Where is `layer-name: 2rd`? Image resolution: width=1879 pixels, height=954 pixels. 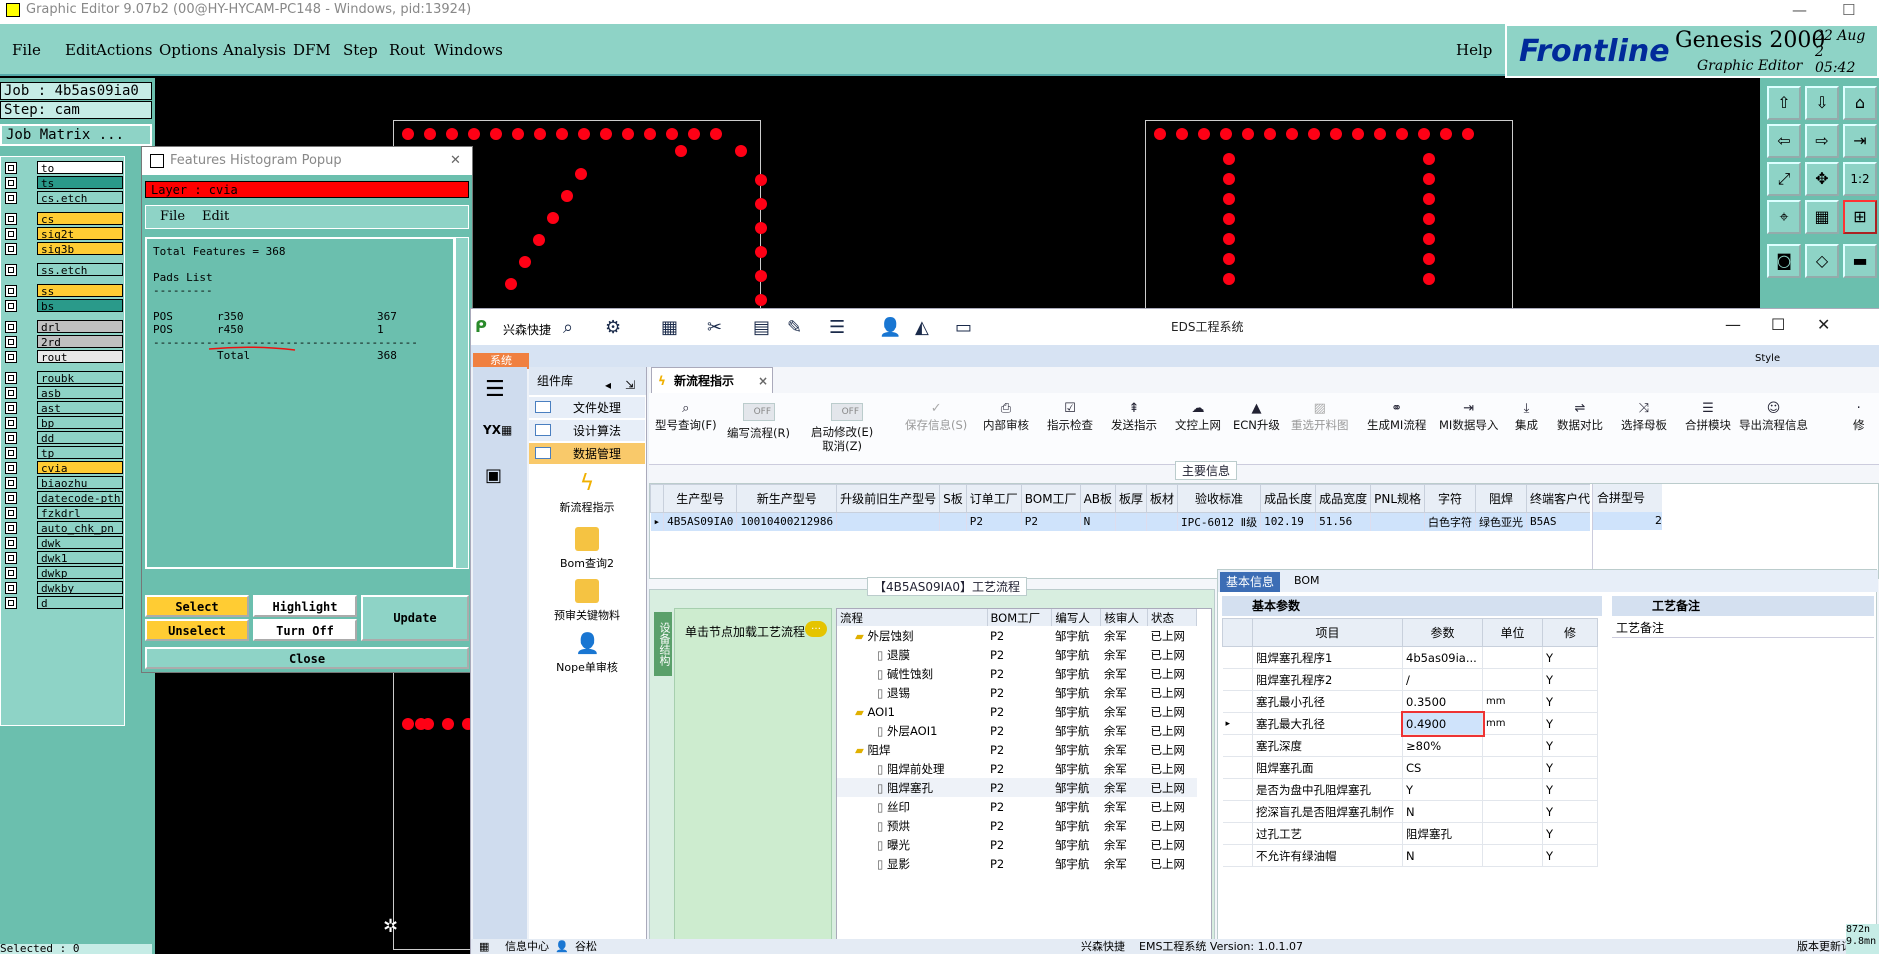 layer-name: 2rd is located at coordinates (80, 342).